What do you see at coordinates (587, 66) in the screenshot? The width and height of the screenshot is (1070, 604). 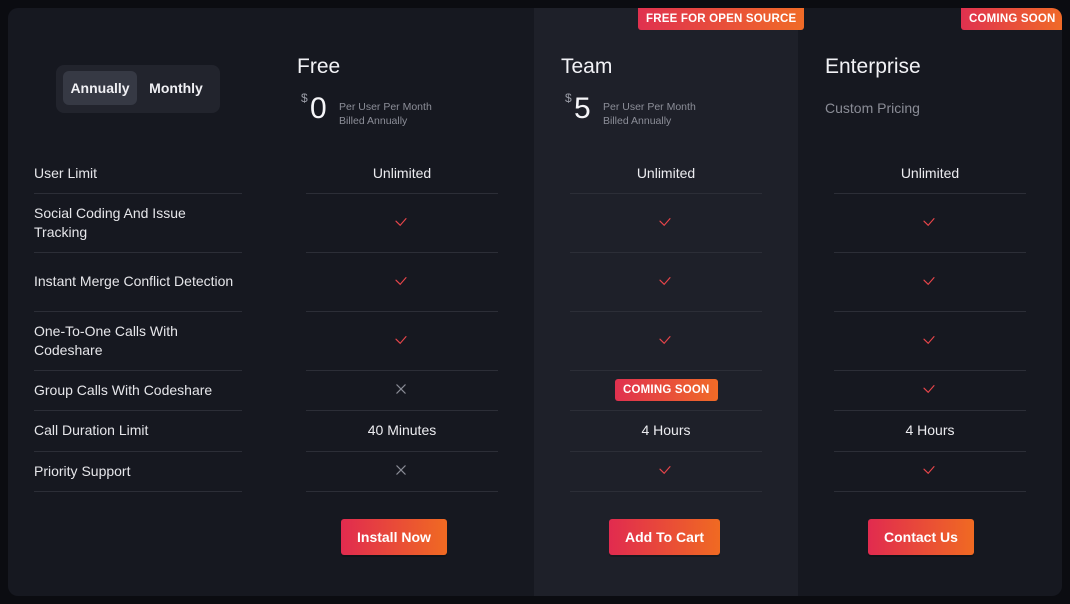 I see `plan-title-team: Team` at bounding box center [587, 66].